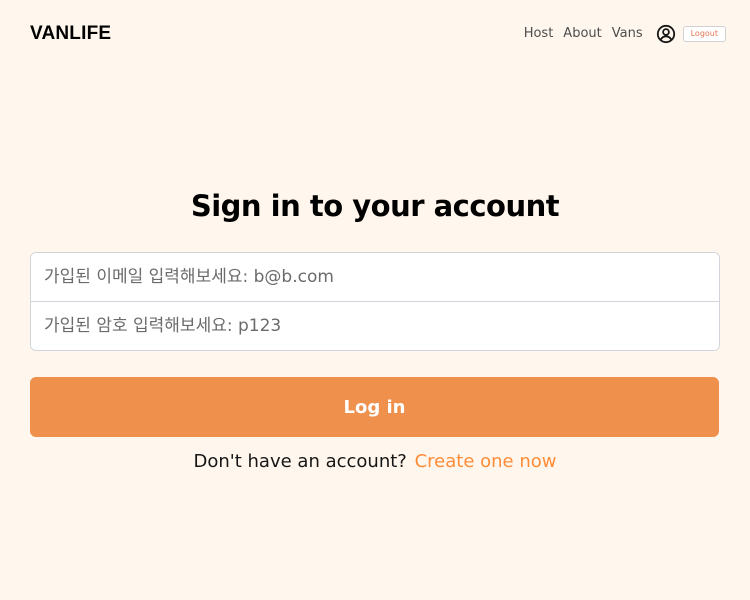  I want to click on nav-link-vans: Vans, so click(627, 34).